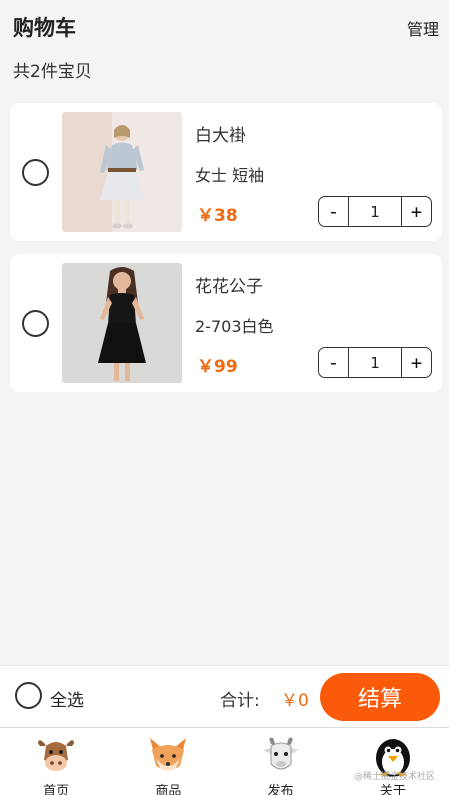  I want to click on total-label: 合计:, so click(240, 701).